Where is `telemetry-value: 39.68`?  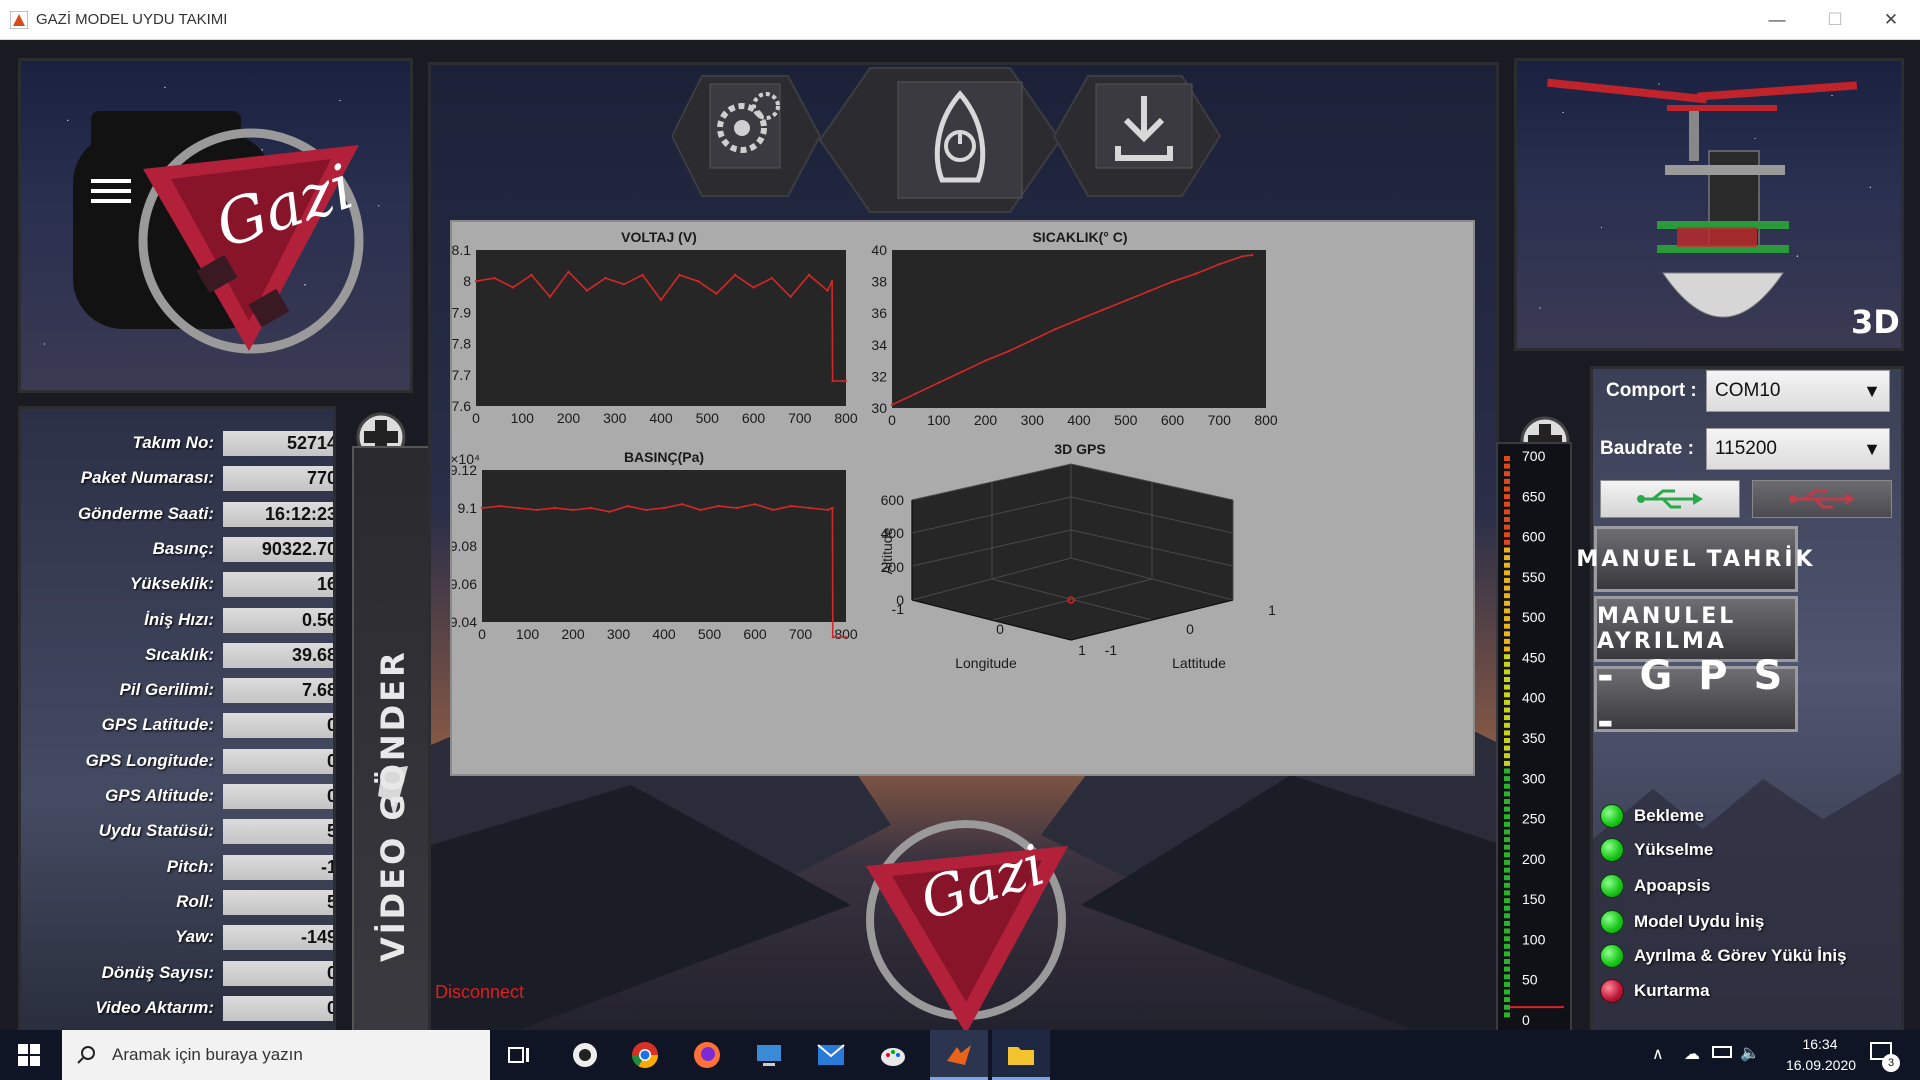 telemetry-value: 39.68 is located at coordinates (278, 655).